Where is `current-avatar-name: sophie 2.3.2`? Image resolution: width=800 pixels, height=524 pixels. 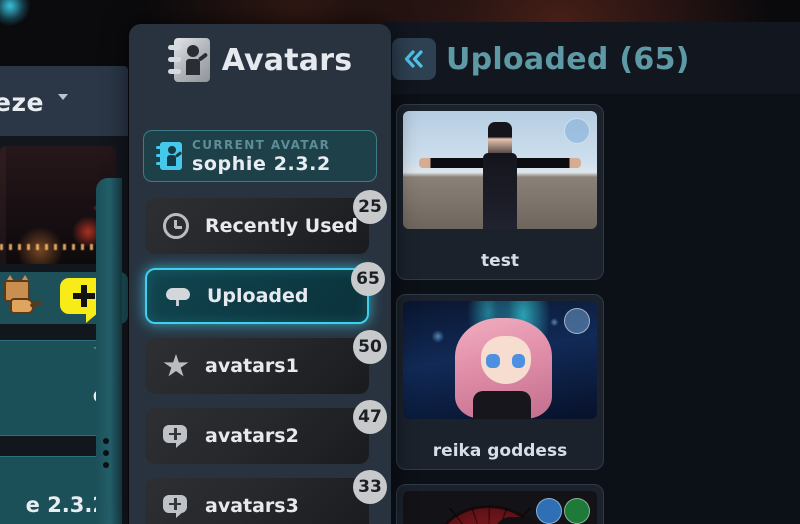
current-avatar-name: sophie 2.3.2 is located at coordinates (261, 163).